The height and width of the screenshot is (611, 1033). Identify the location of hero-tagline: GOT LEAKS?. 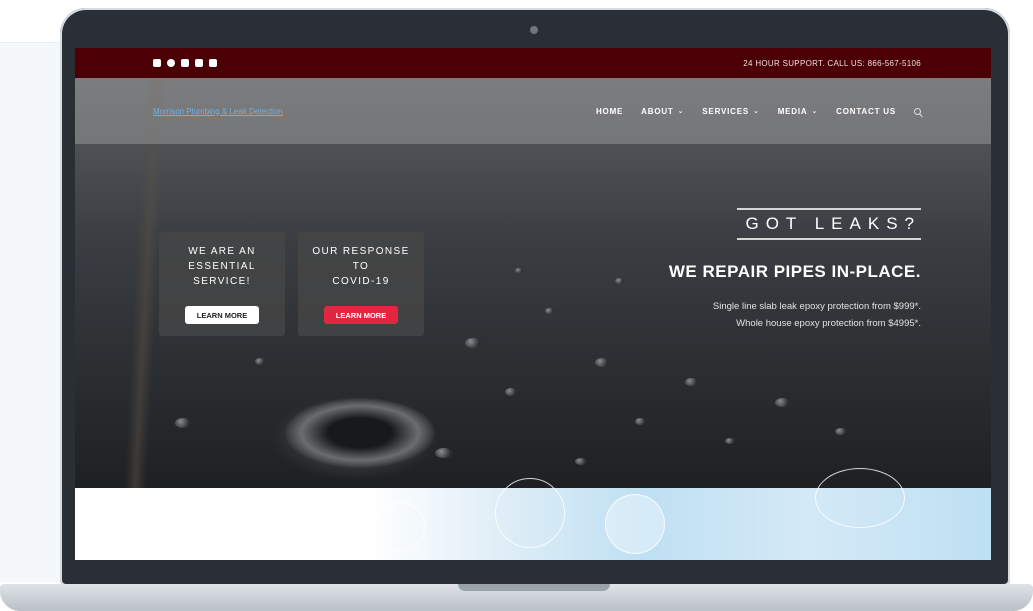
(829, 224).